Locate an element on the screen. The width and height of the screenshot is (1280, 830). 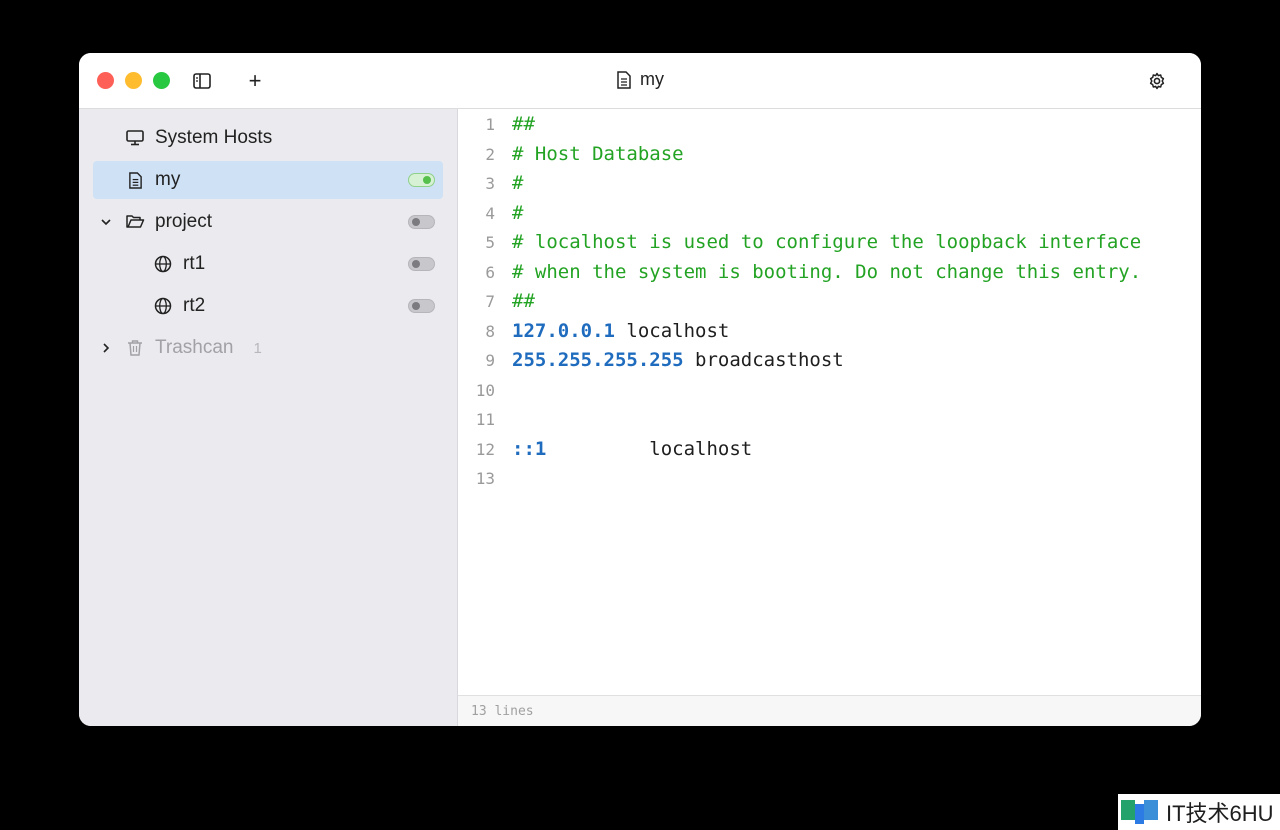
line-count: 13 lines is located at coordinates (502, 711).